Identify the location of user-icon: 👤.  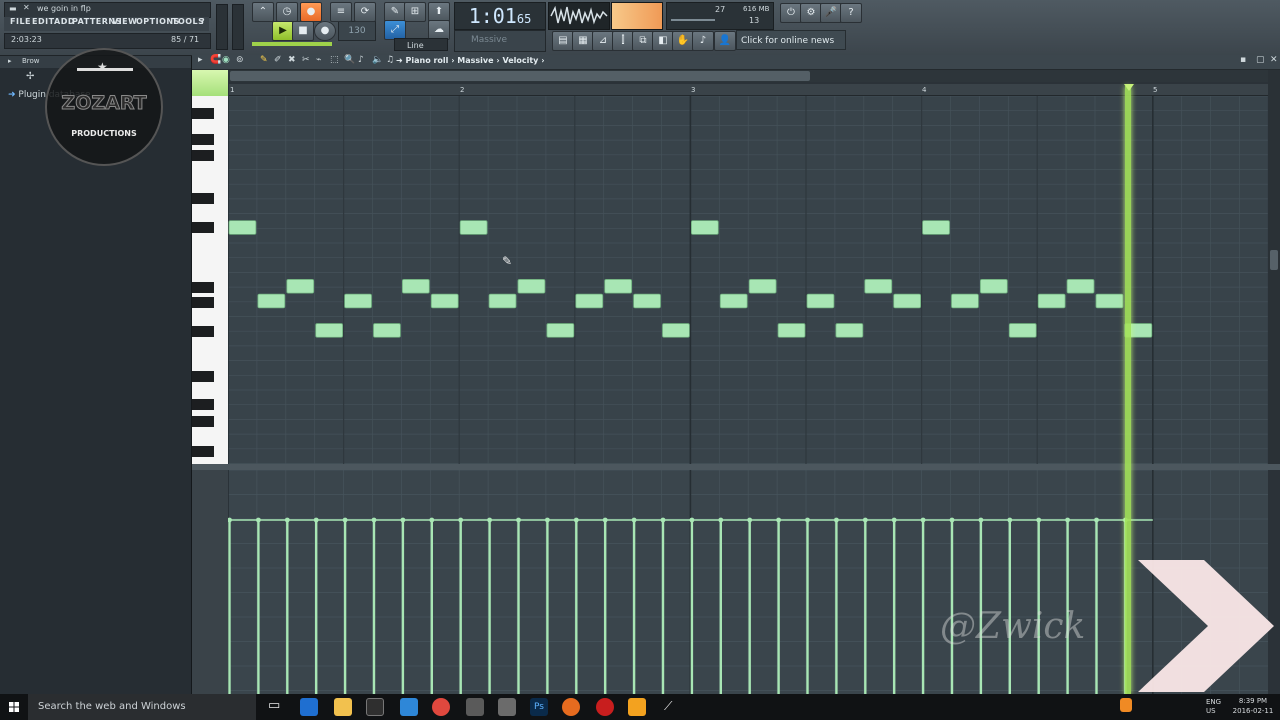
(725, 41).